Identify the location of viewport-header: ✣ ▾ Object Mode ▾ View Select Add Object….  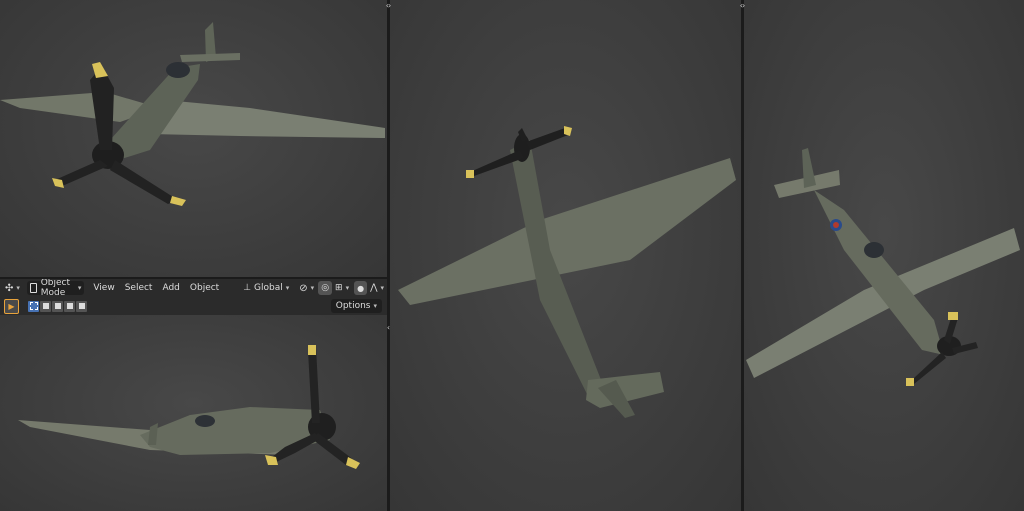
(193, 288).